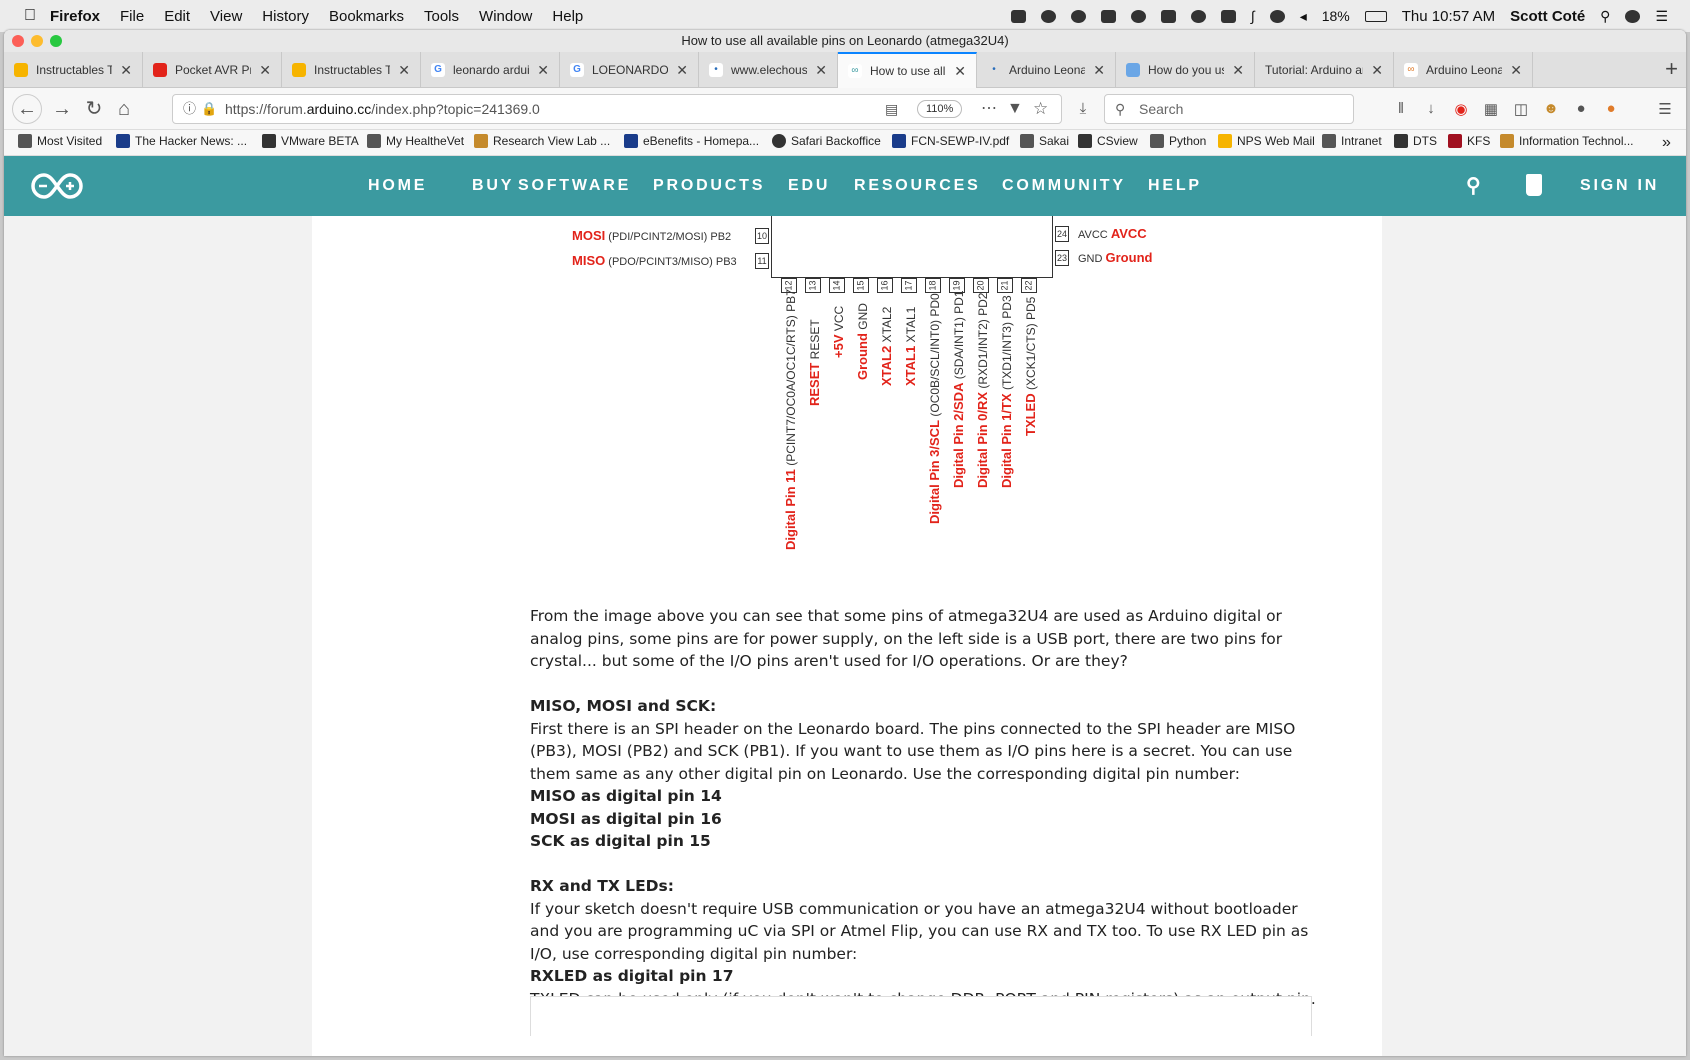 This screenshot has height=1060, width=1690. I want to click on pocket-icon: ▼, so click(1015, 109).